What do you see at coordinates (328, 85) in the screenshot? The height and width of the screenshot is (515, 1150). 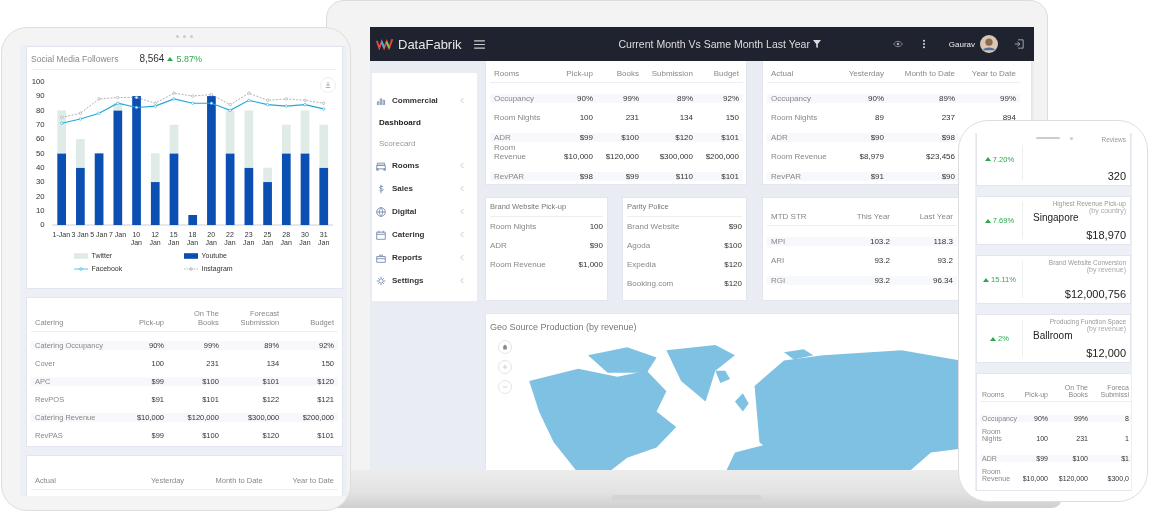 I see `download-icon` at bounding box center [328, 85].